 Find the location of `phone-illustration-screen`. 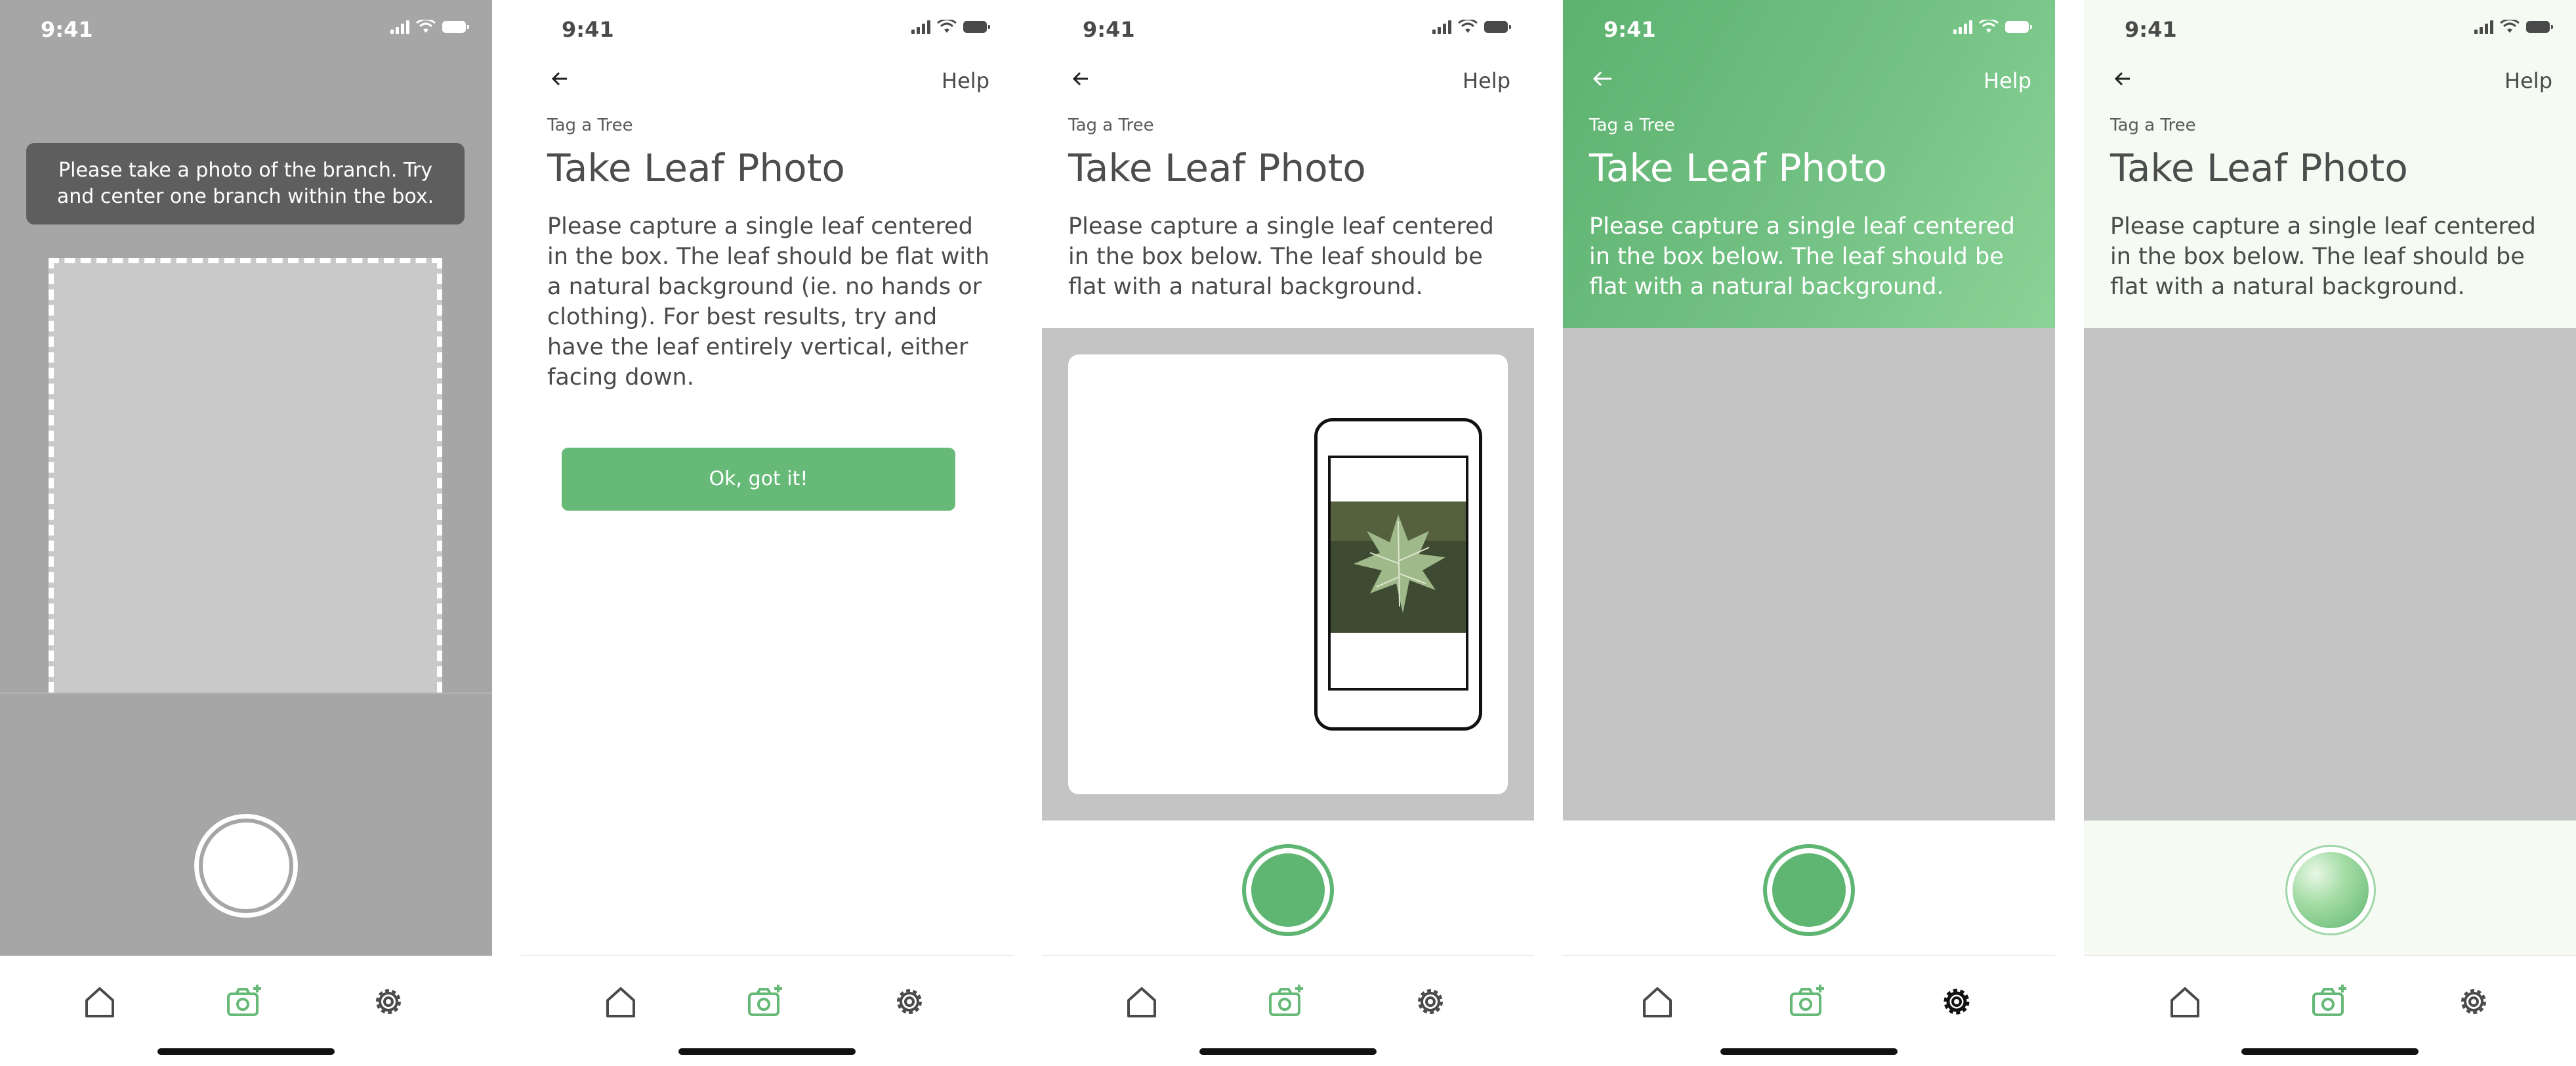

phone-illustration-screen is located at coordinates (1398, 574).